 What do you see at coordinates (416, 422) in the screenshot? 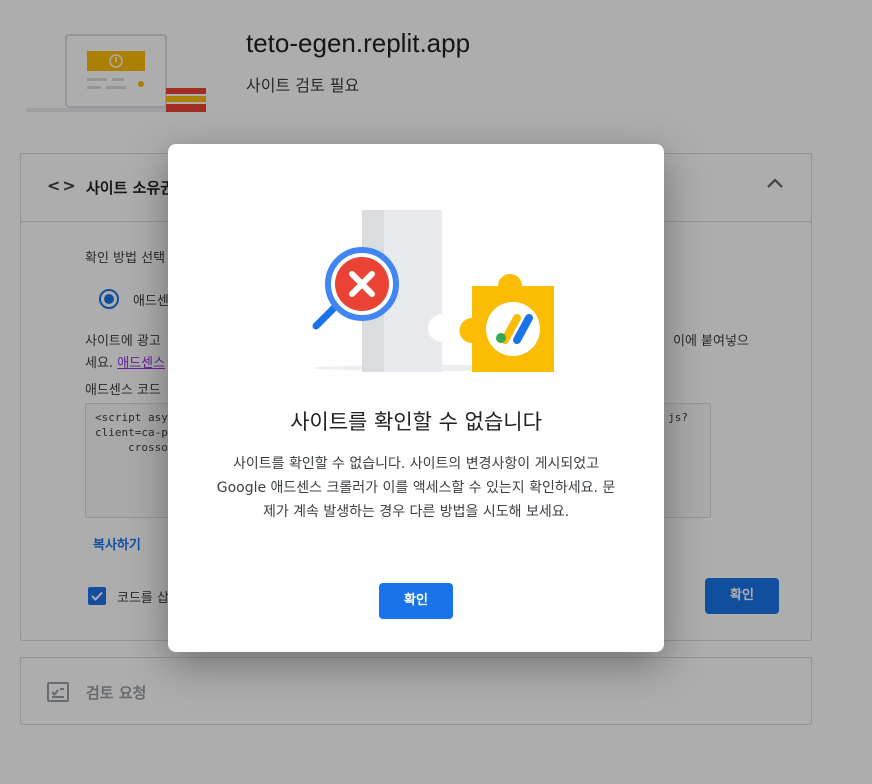
I see `dialog-title: 사이트를 확인할 수 없습니다` at bounding box center [416, 422].